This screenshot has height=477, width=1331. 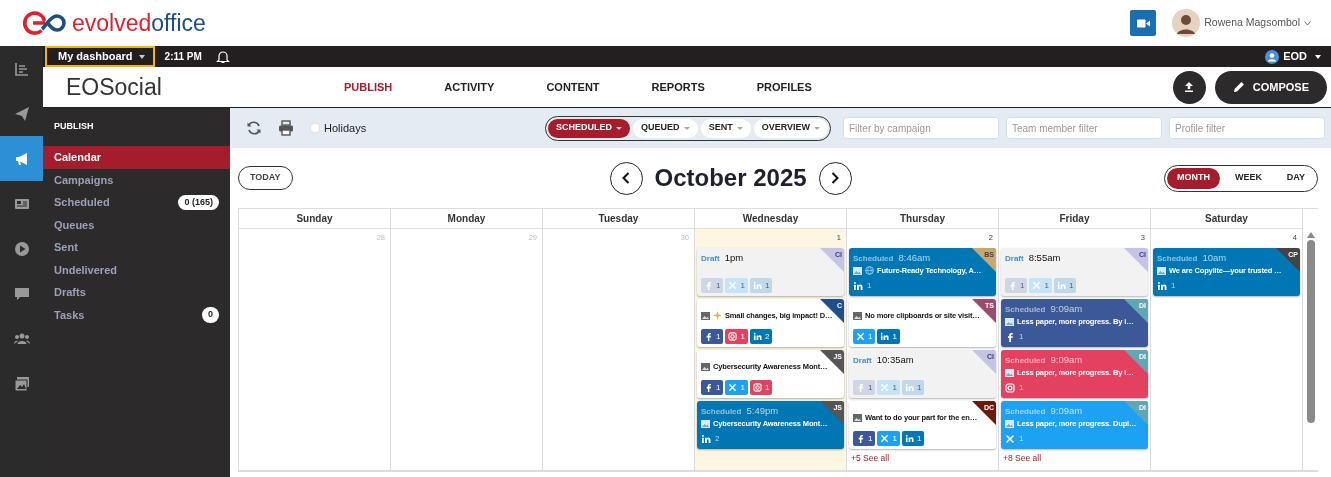 What do you see at coordinates (725, 128) in the screenshot?
I see `status-filter-button: SENT` at bounding box center [725, 128].